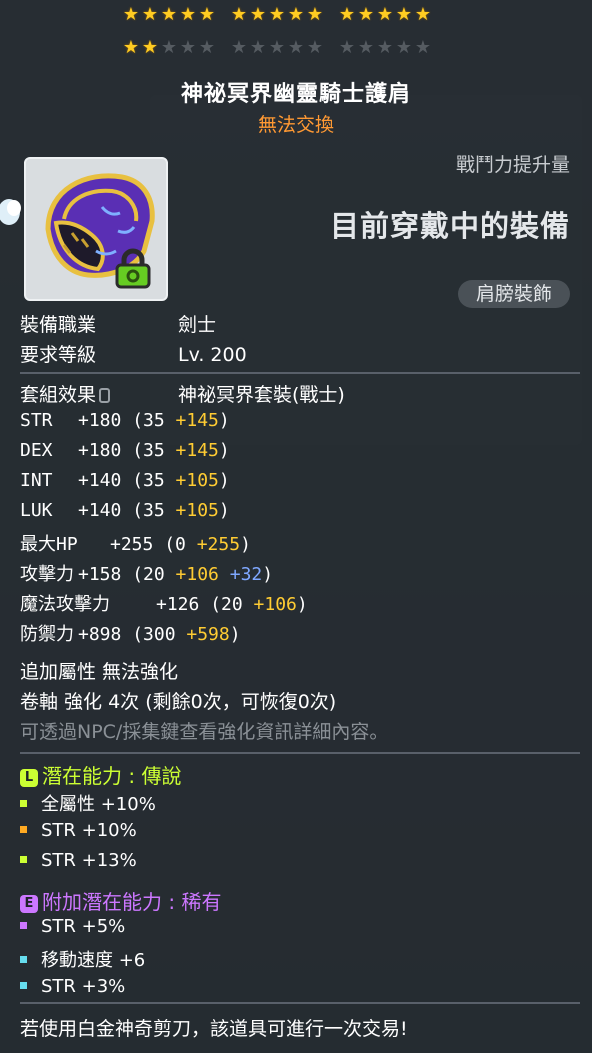 The image size is (592, 1053). What do you see at coordinates (204, 732) in the screenshot?
I see `upgrade-hint: 可透過NPC/採集鍵查看強化資訊詳細內容。` at bounding box center [204, 732].